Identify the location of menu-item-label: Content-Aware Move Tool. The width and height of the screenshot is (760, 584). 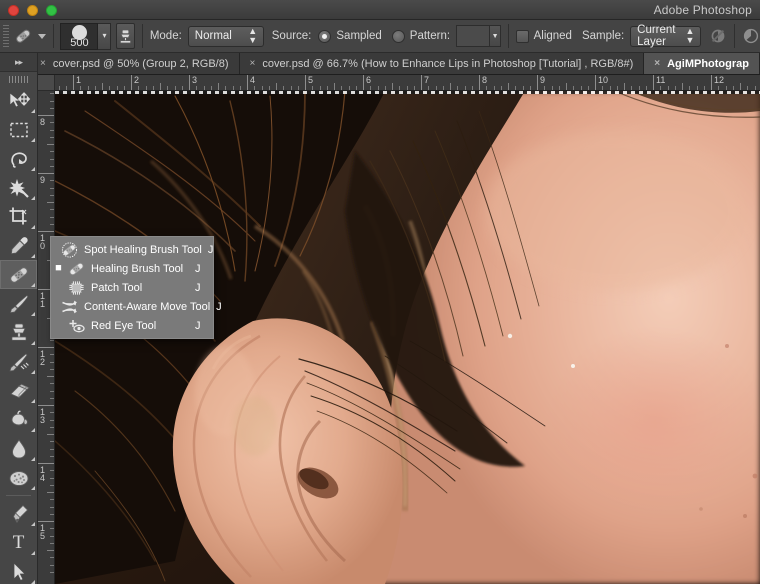
(147, 306).